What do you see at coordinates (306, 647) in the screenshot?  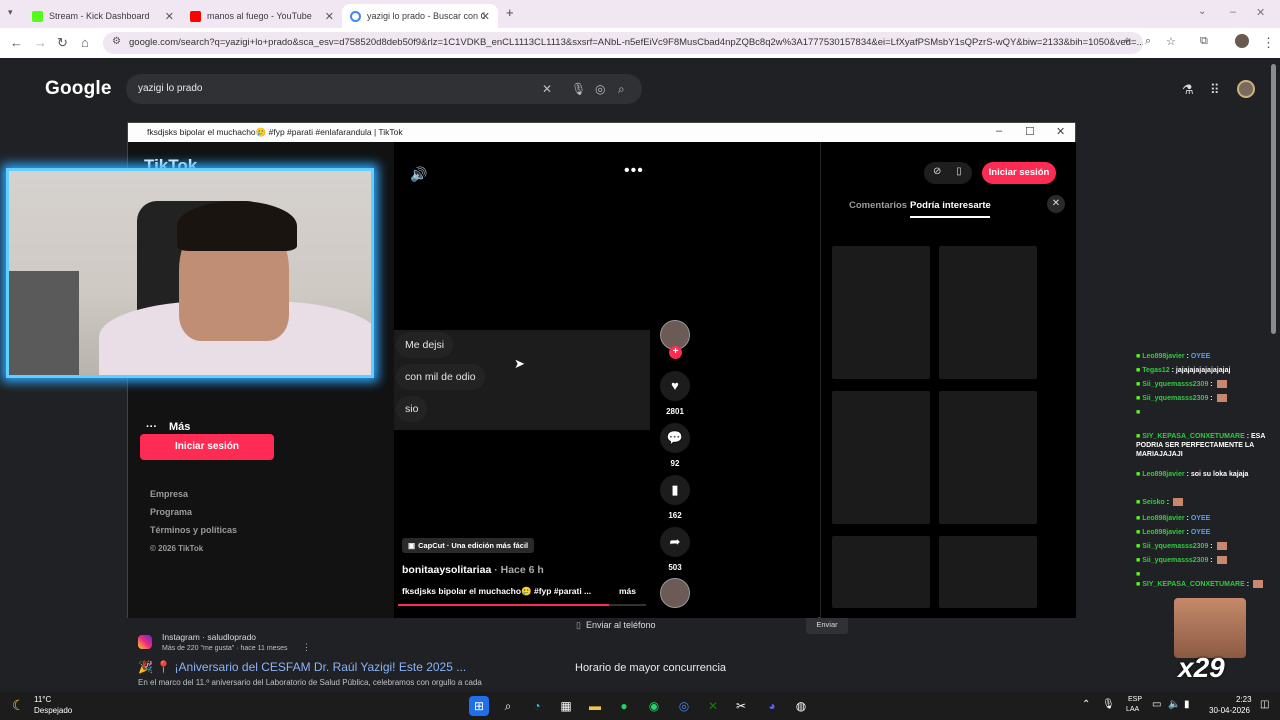 I see `result-menu-icon: ⋮` at bounding box center [306, 647].